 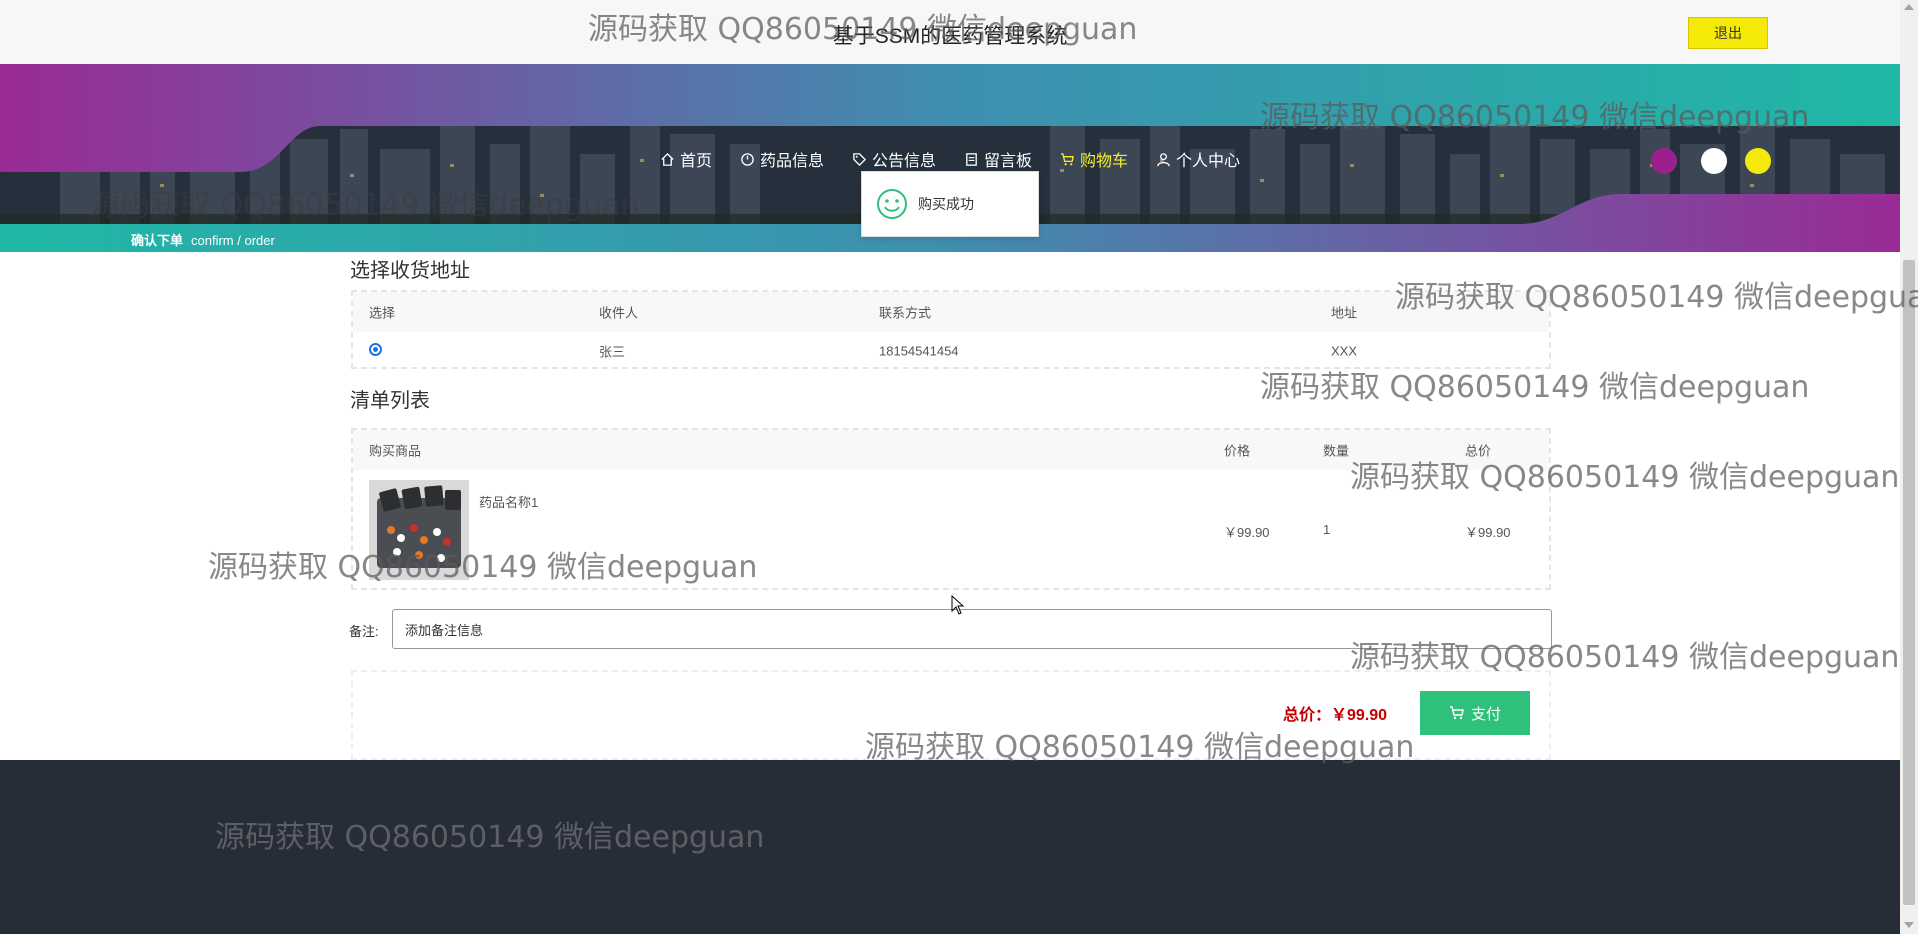 What do you see at coordinates (1208, 161) in the screenshot?
I see `nav-item-label: 个人中心` at bounding box center [1208, 161].